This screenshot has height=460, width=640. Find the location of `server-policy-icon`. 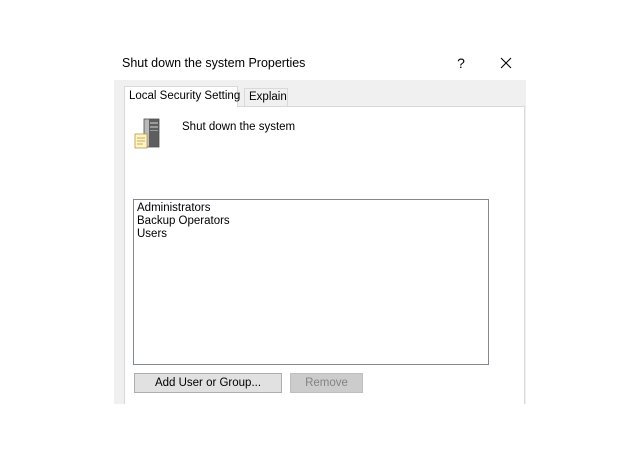

server-policy-icon is located at coordinates (147, 133).